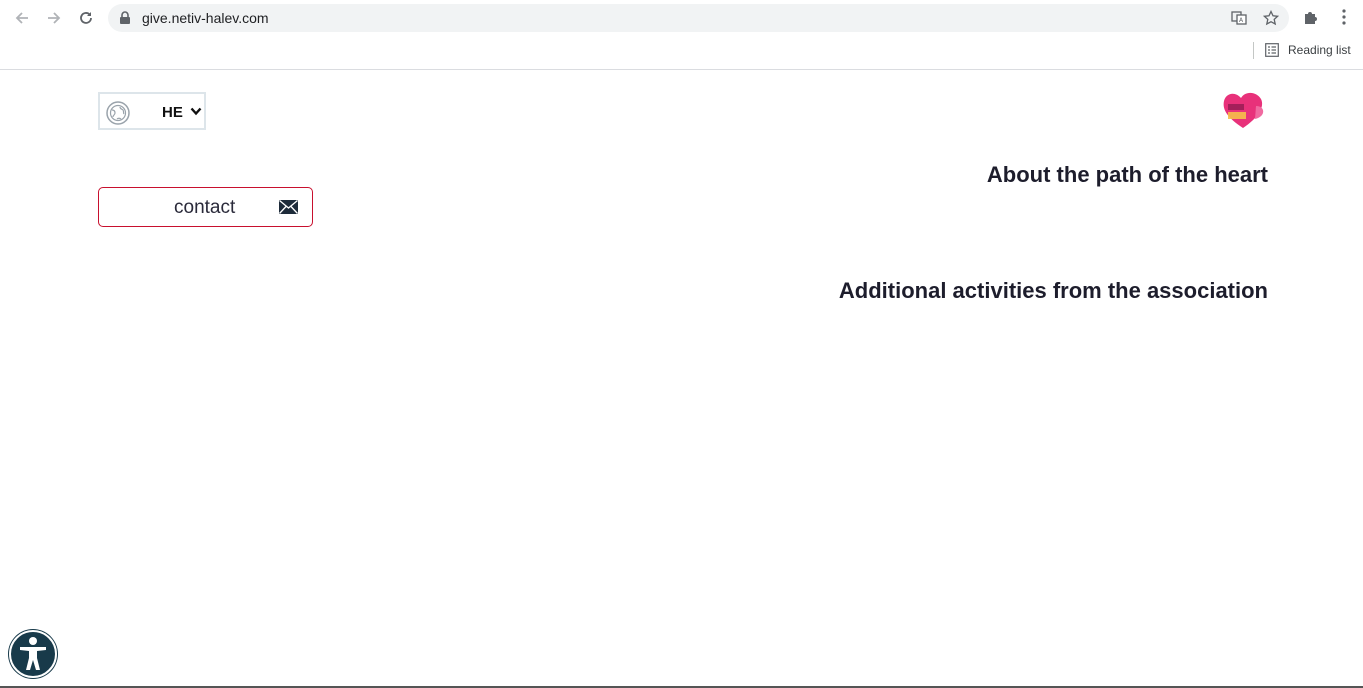 The width and height of the screenshot is (1363, 688). I want to click on lock-icon, so click(125, 17).